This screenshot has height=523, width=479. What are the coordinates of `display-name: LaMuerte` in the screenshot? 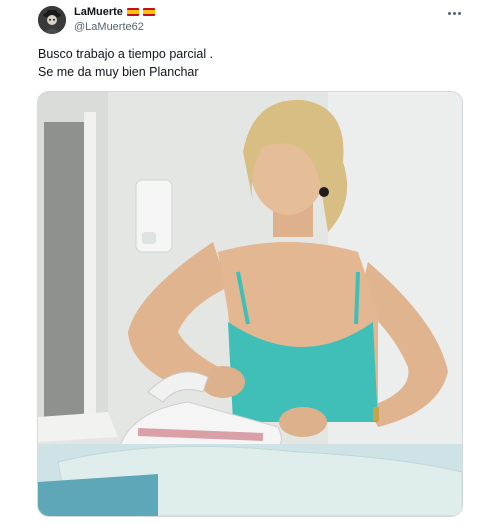 It's located at (98, 12).